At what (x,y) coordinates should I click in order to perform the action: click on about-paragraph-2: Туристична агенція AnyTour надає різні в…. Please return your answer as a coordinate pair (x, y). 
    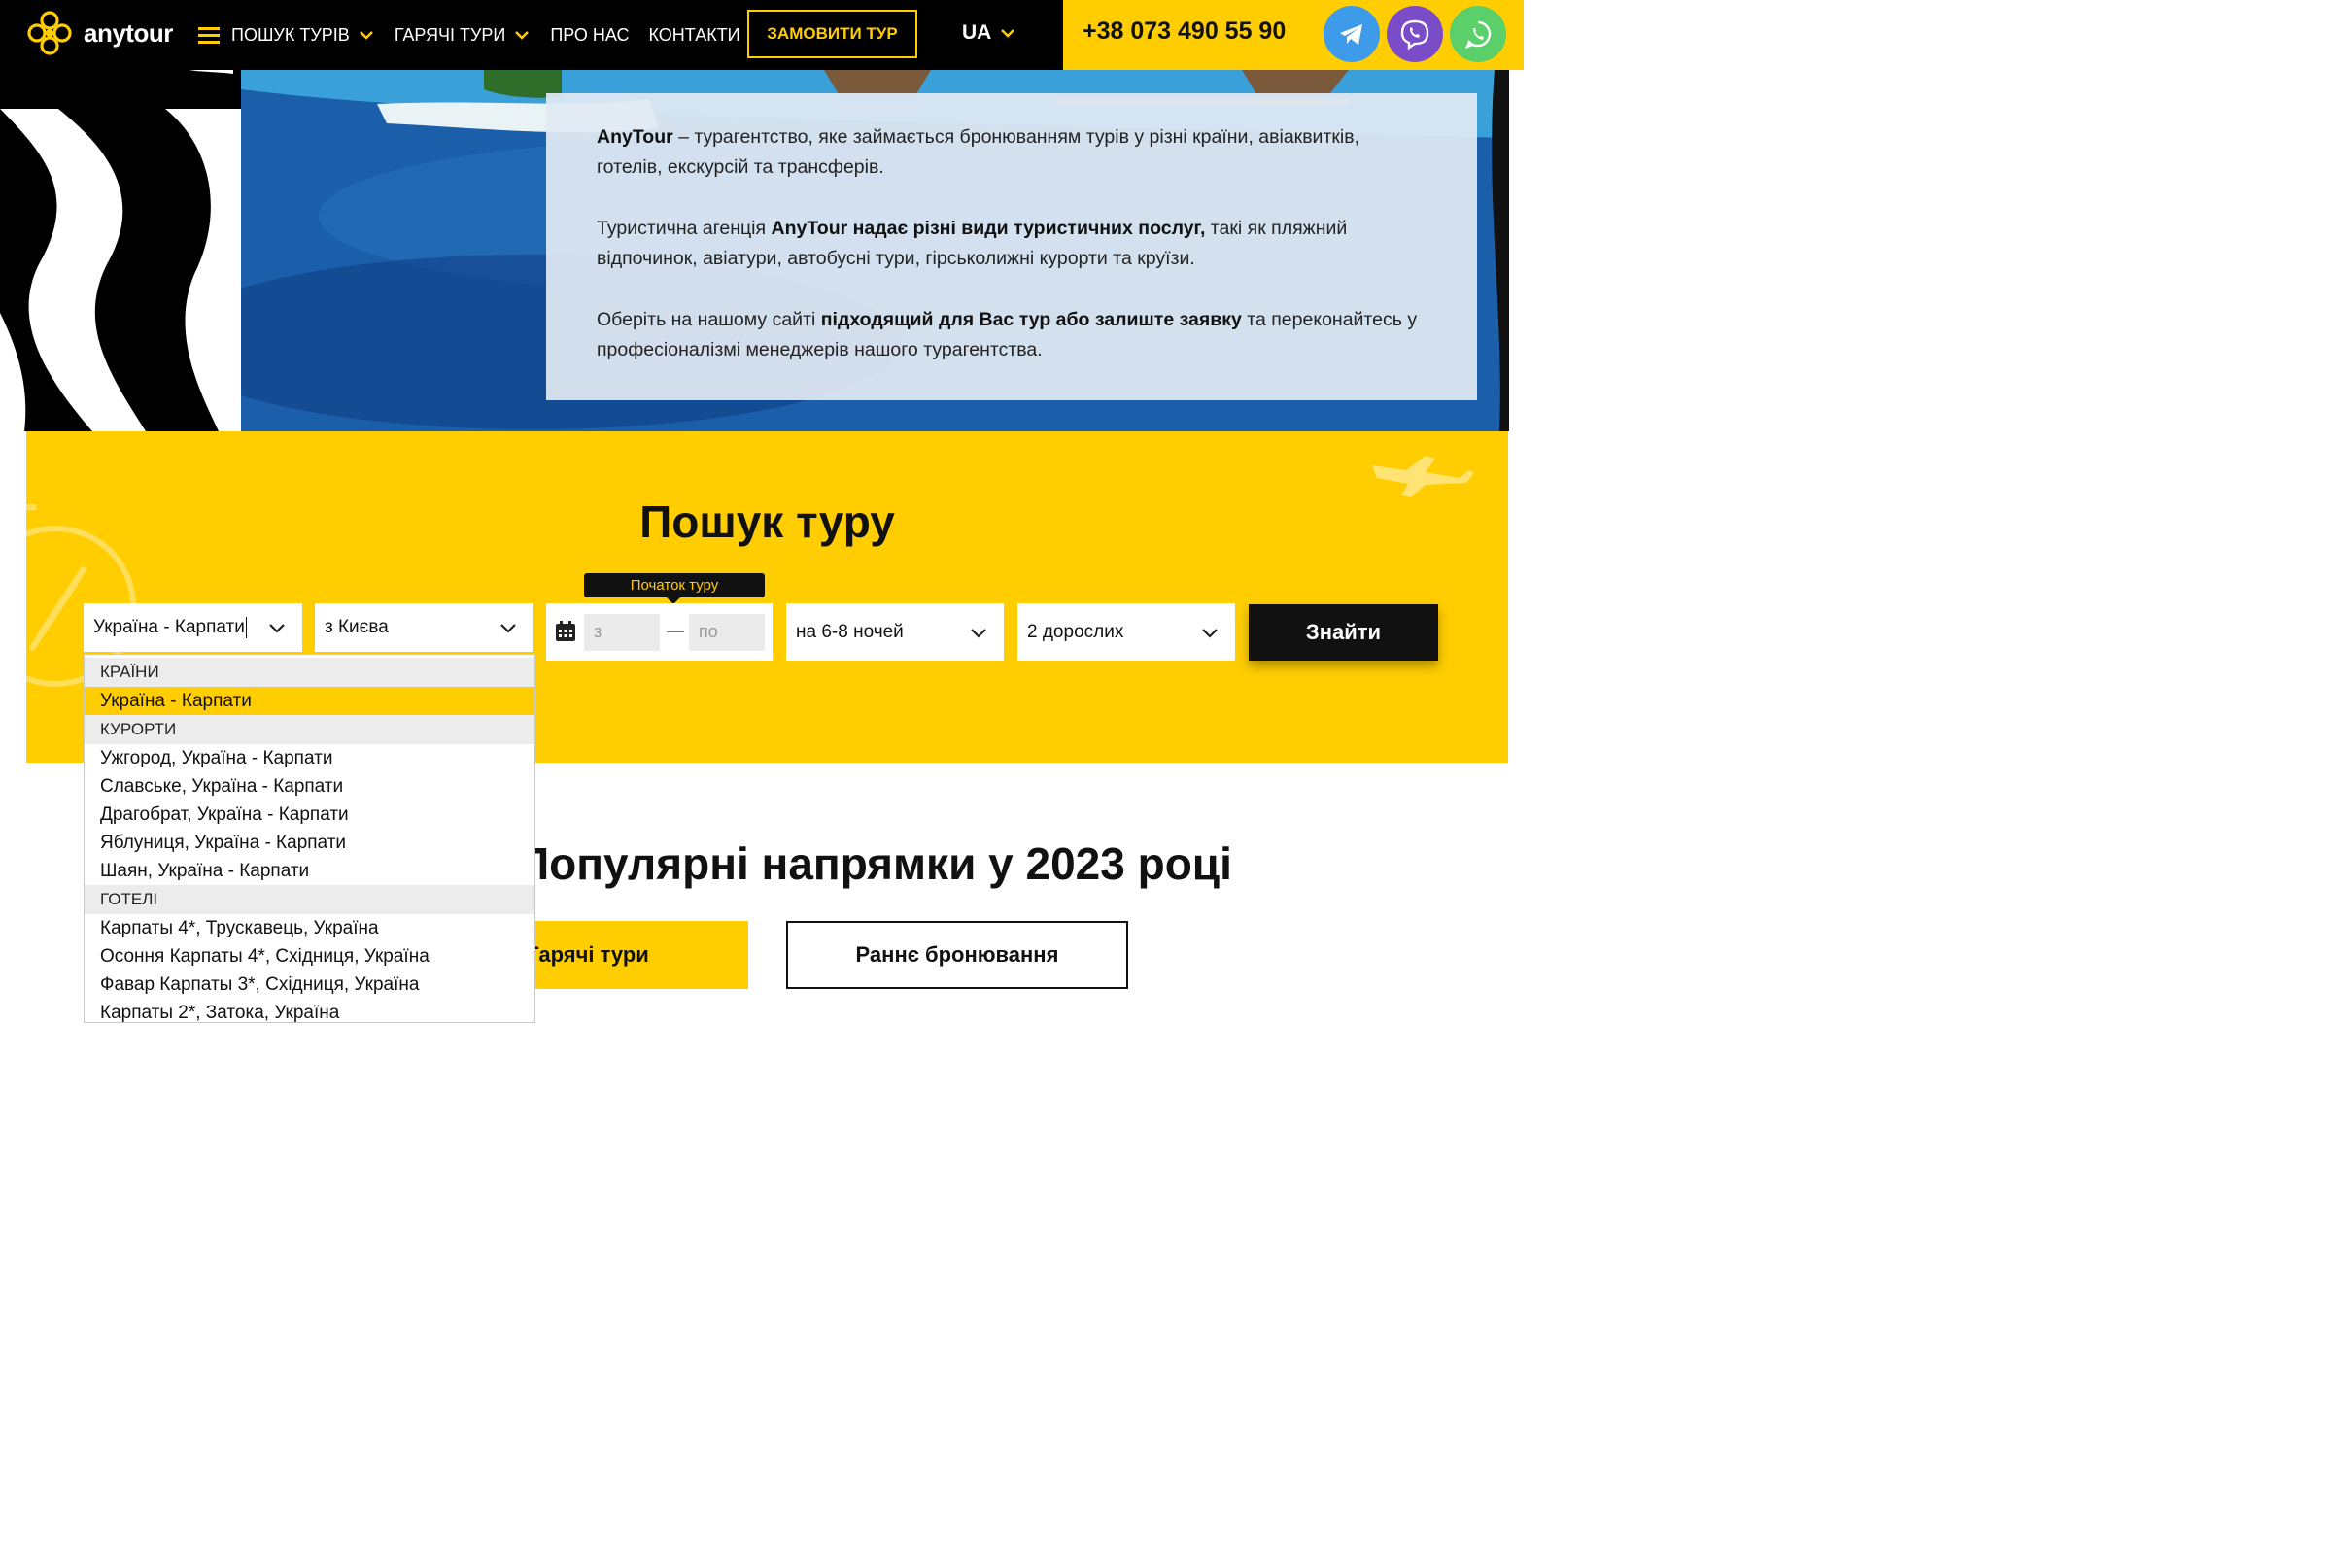
    Looking at the image, I should click on (973, 243).